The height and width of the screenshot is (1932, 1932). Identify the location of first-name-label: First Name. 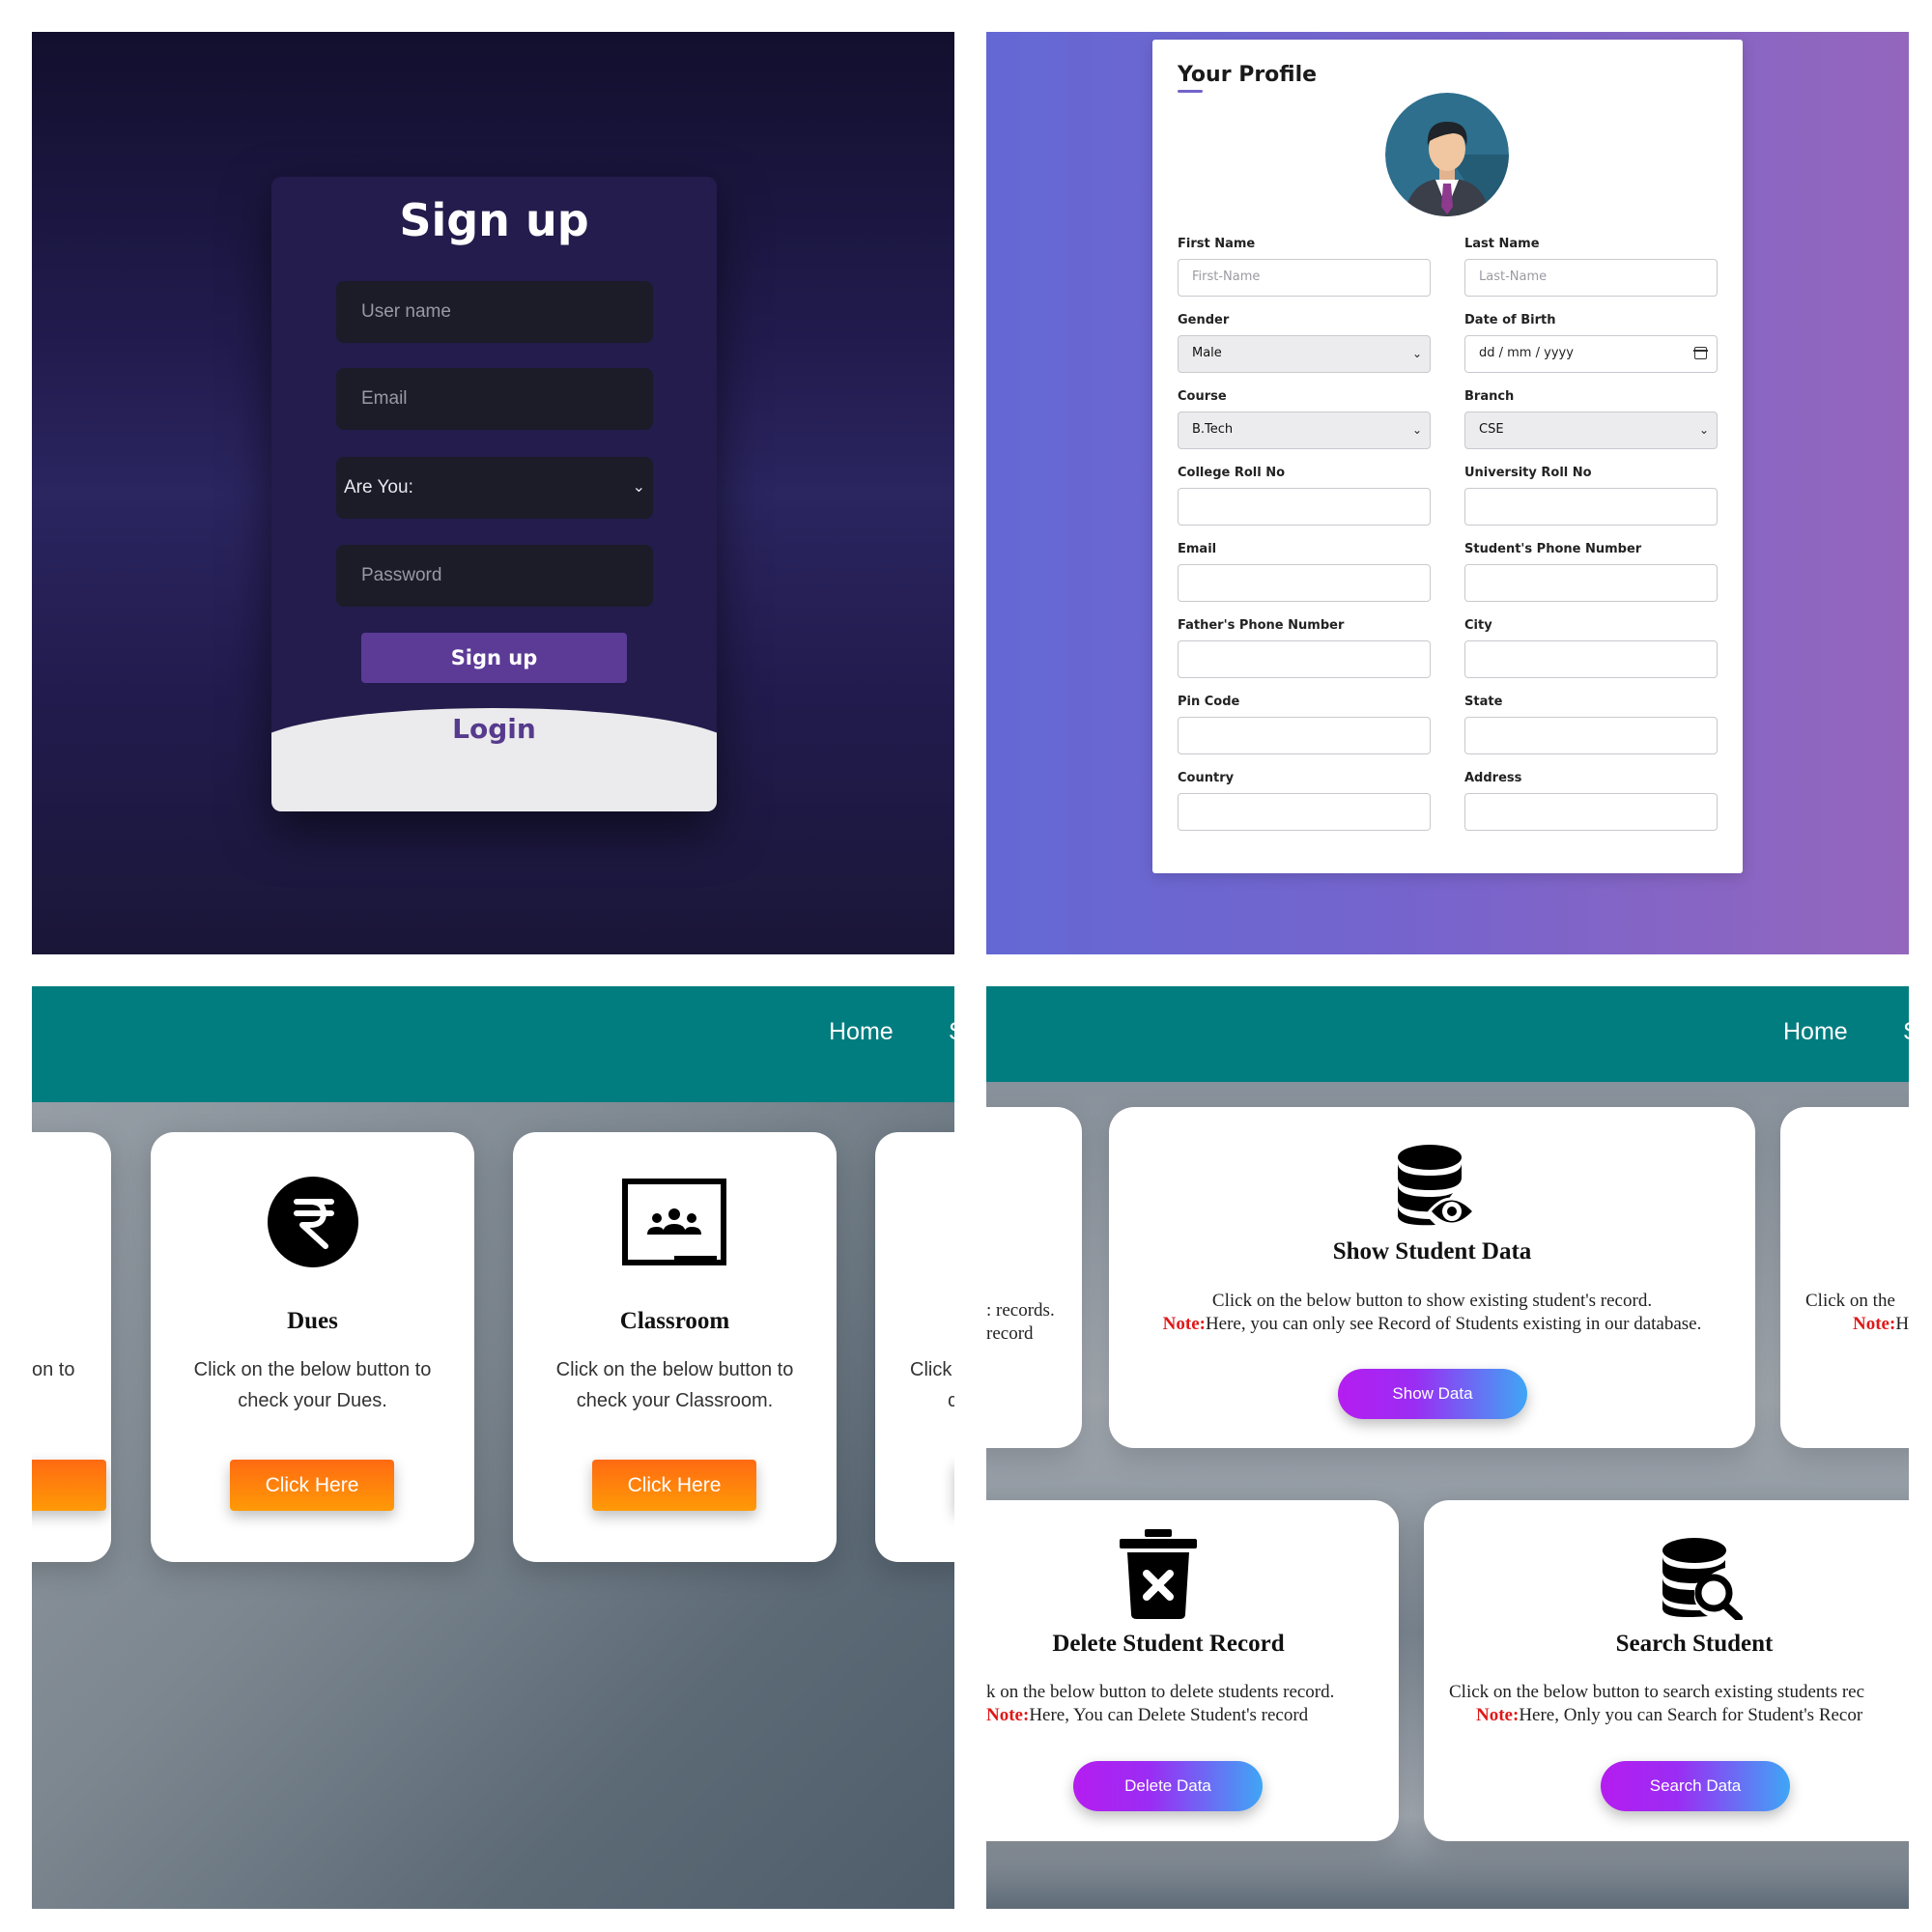
(1217, 244).